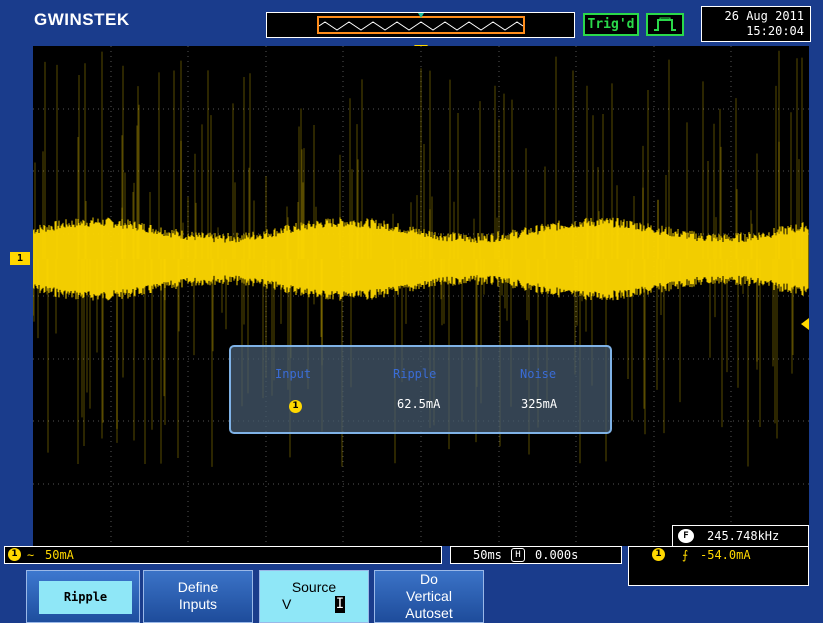  Describe the element at coordinates (85, 597) in the screenshot. I see `ripple-label: Ripple` at that location.